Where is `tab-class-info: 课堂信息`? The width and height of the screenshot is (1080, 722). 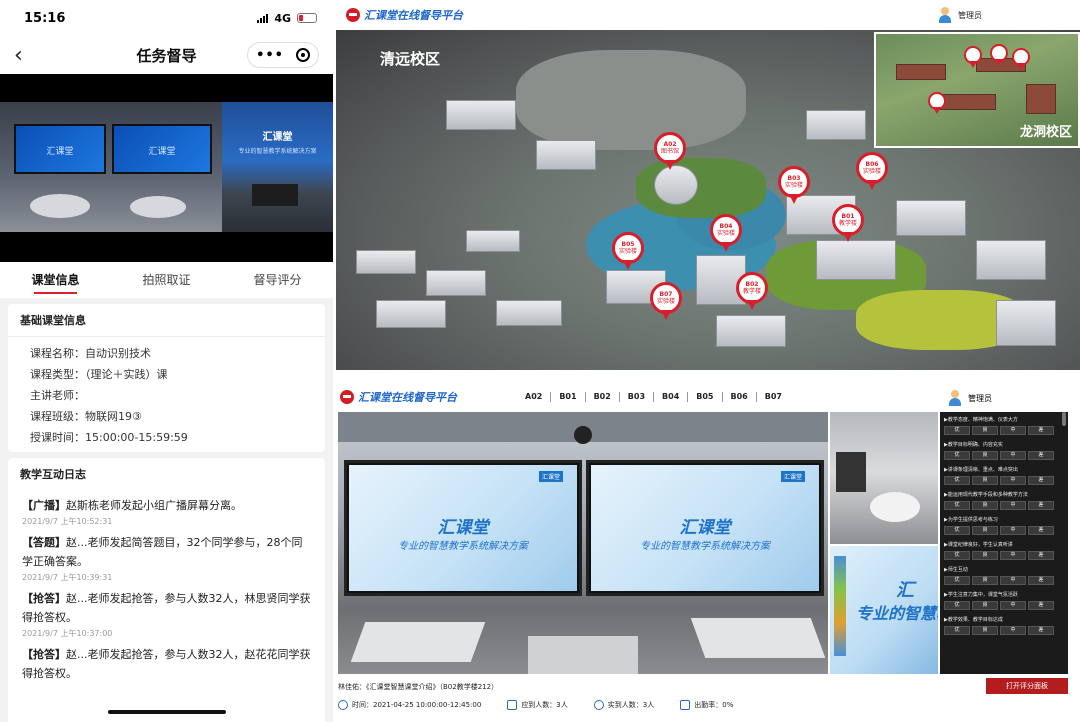
tab-class-info: 课堂信息 is located at coordinates (55, 280).